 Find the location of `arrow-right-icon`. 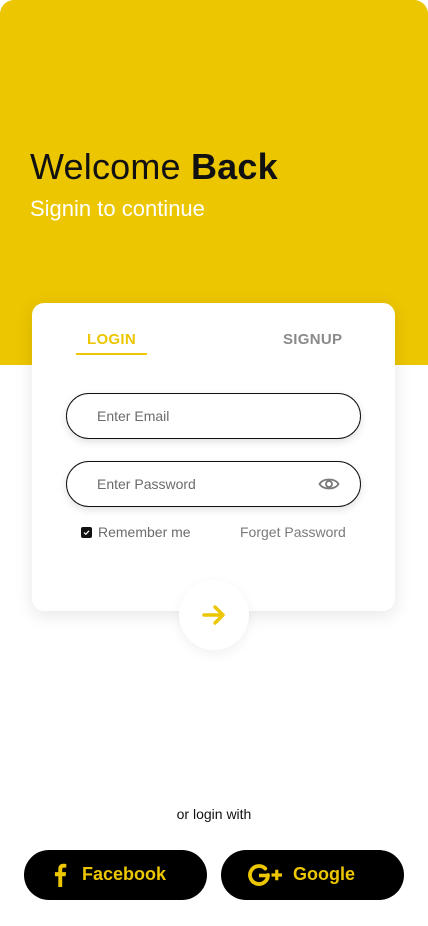

arrow-right-icon is located at coordinates (213, 615).